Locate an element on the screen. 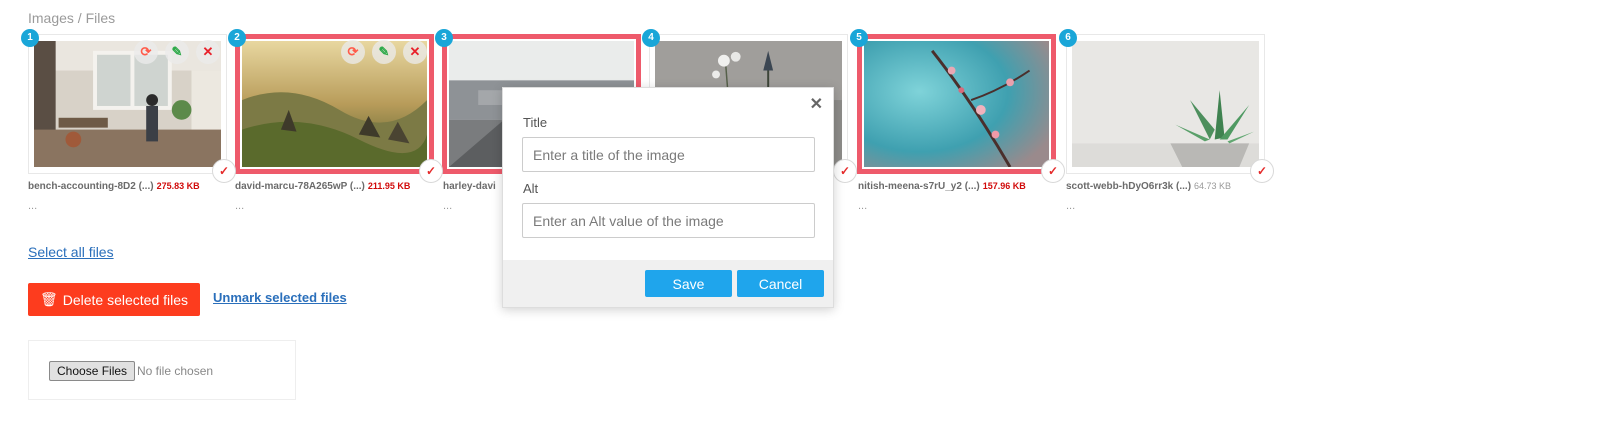 Image resolution: width=1609 pixels, height=438 pixels. file-number-badge: 5 is located at coordinates (859, 38).